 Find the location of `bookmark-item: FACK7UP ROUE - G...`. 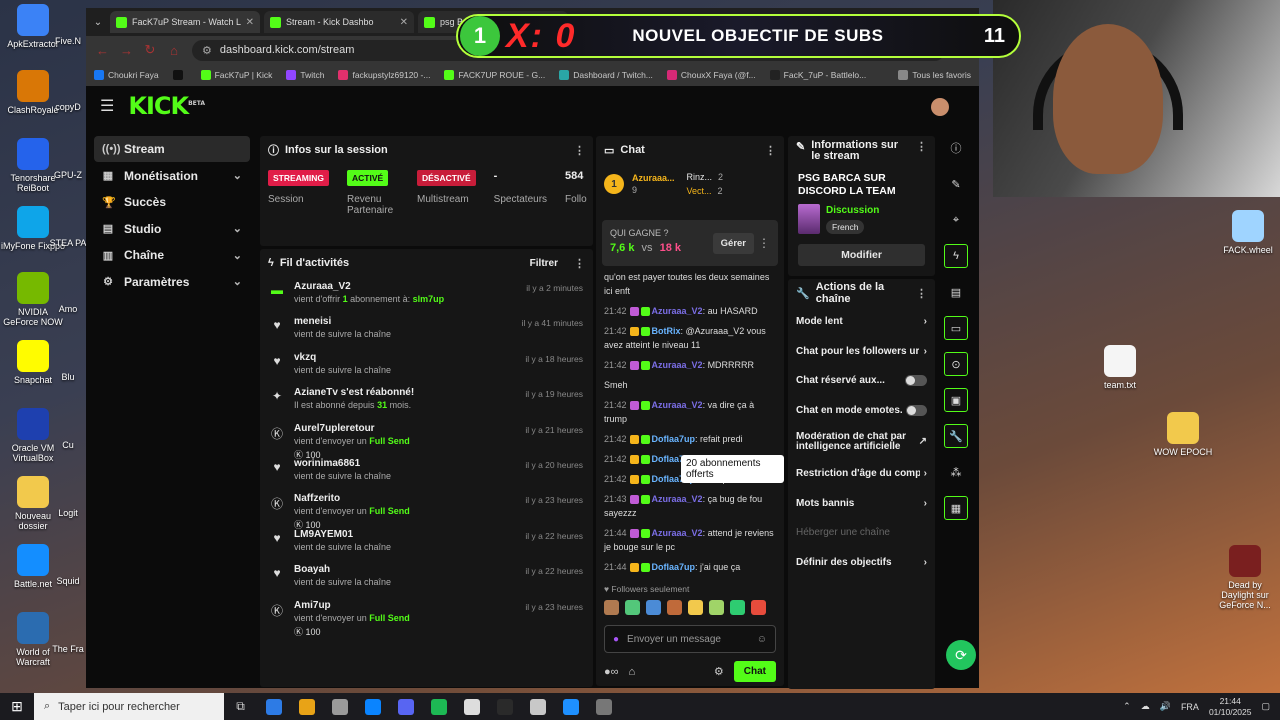

bookmark-item: FACK7UP ROUE - G... is located at coordinates (494, 75).